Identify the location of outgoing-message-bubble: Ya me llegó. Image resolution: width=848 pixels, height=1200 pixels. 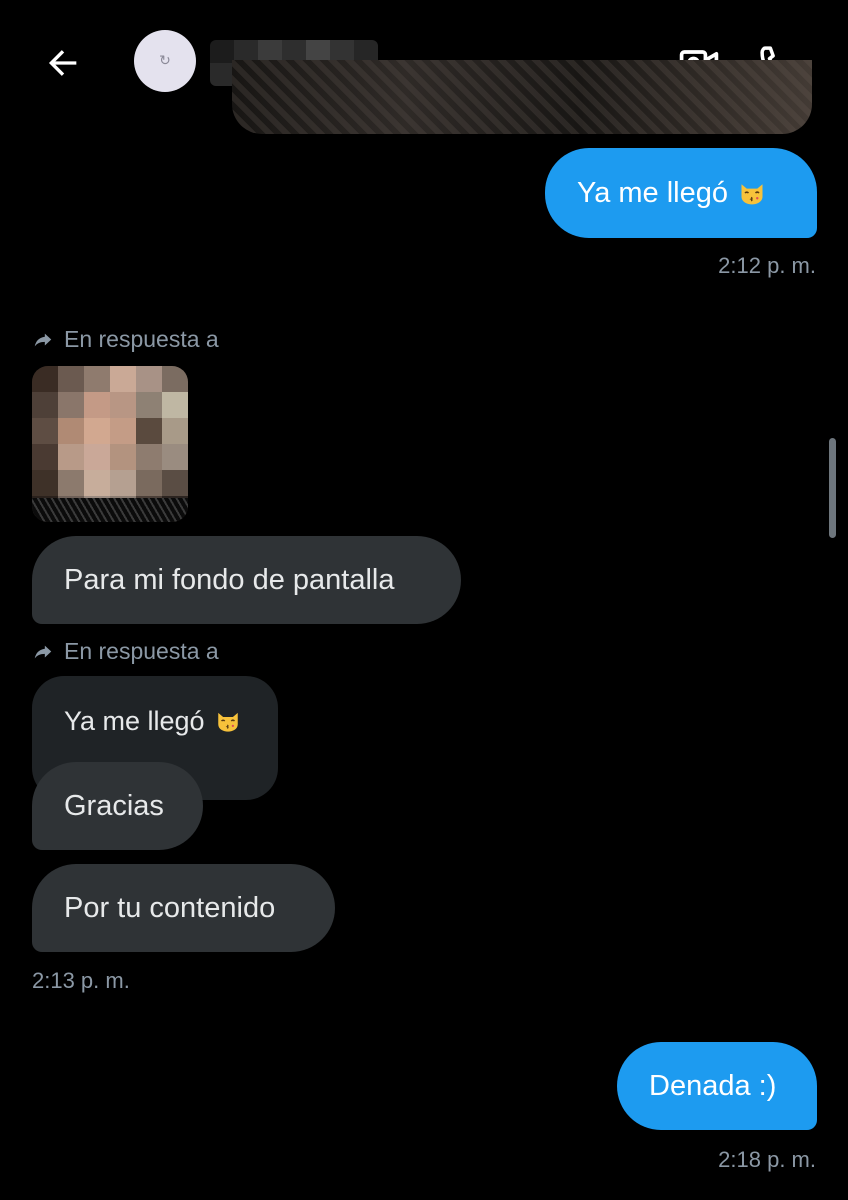
(681, 193).